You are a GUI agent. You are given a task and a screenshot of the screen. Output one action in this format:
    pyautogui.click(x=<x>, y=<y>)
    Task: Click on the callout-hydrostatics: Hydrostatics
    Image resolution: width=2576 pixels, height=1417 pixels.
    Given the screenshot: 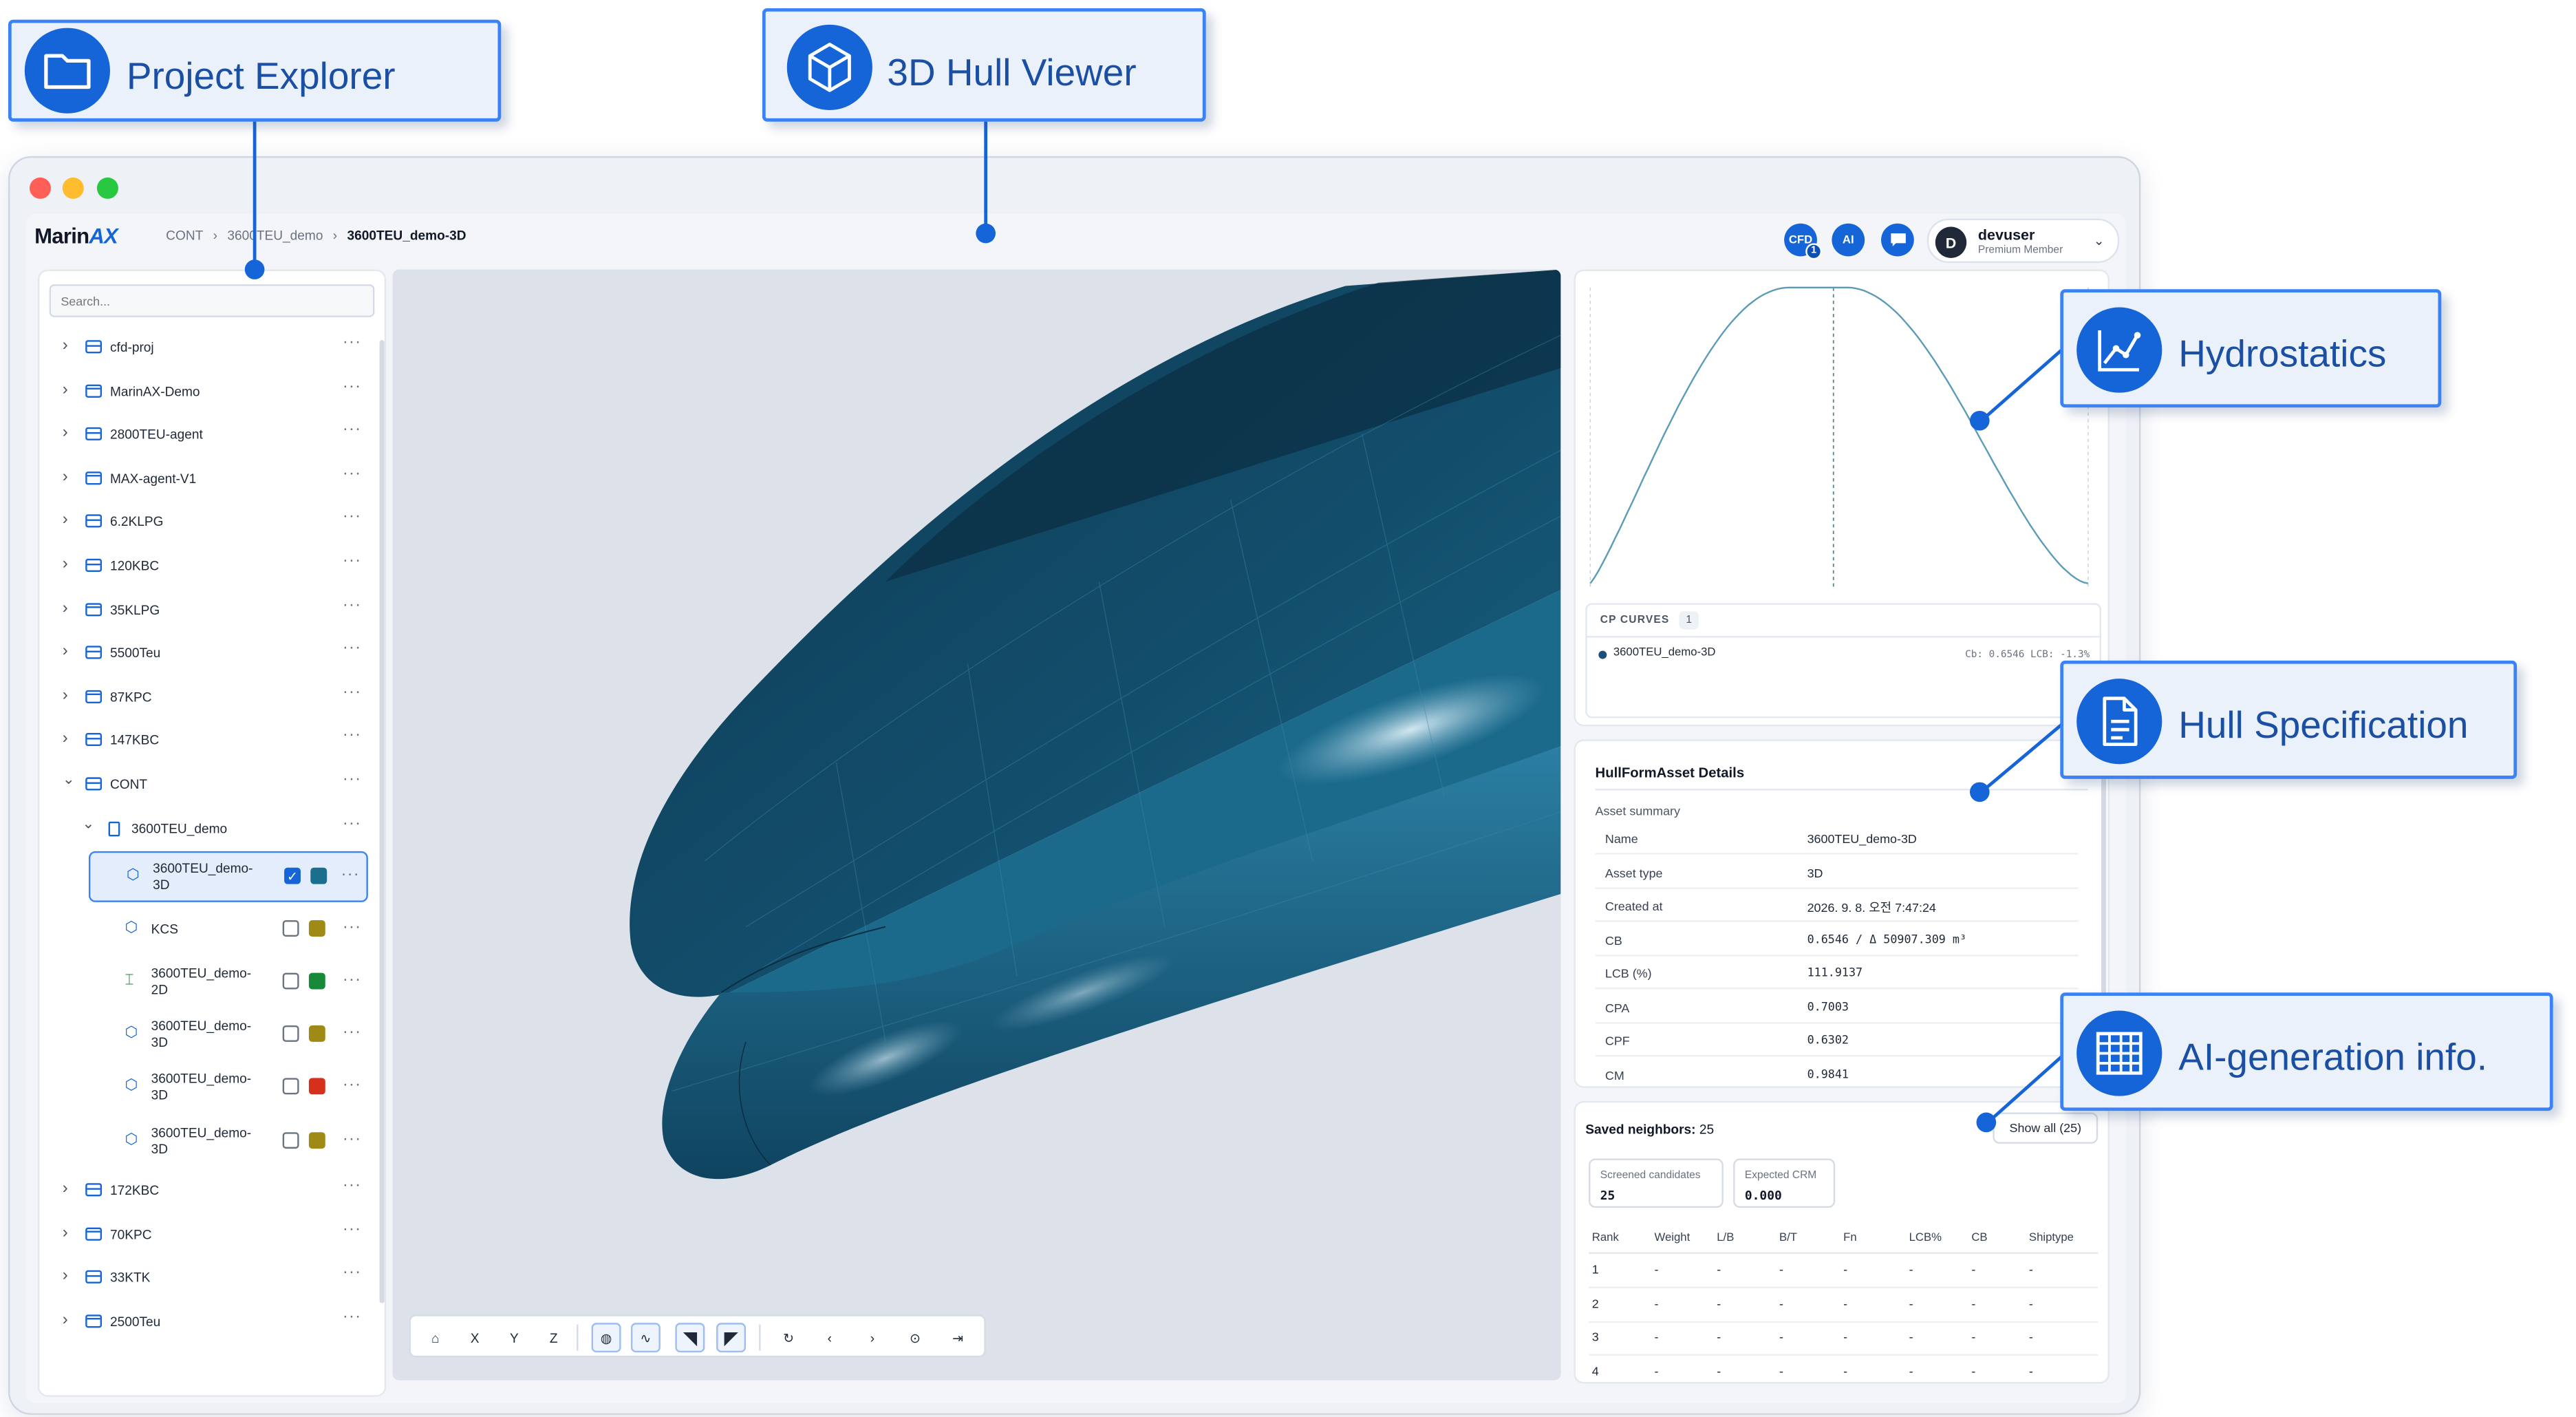 What is the action you would take?
    pyautogui.click(x=2251, y=348)
    